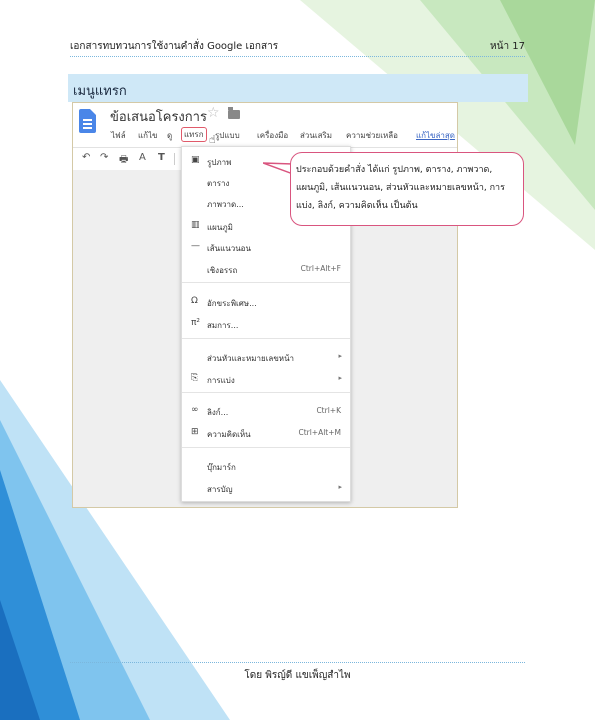 This screenshot has height=720, width=595. Describe the element at coordinates (298, 88) in the screenshot. I see `section-heading: เมนูแทรก` at that location.